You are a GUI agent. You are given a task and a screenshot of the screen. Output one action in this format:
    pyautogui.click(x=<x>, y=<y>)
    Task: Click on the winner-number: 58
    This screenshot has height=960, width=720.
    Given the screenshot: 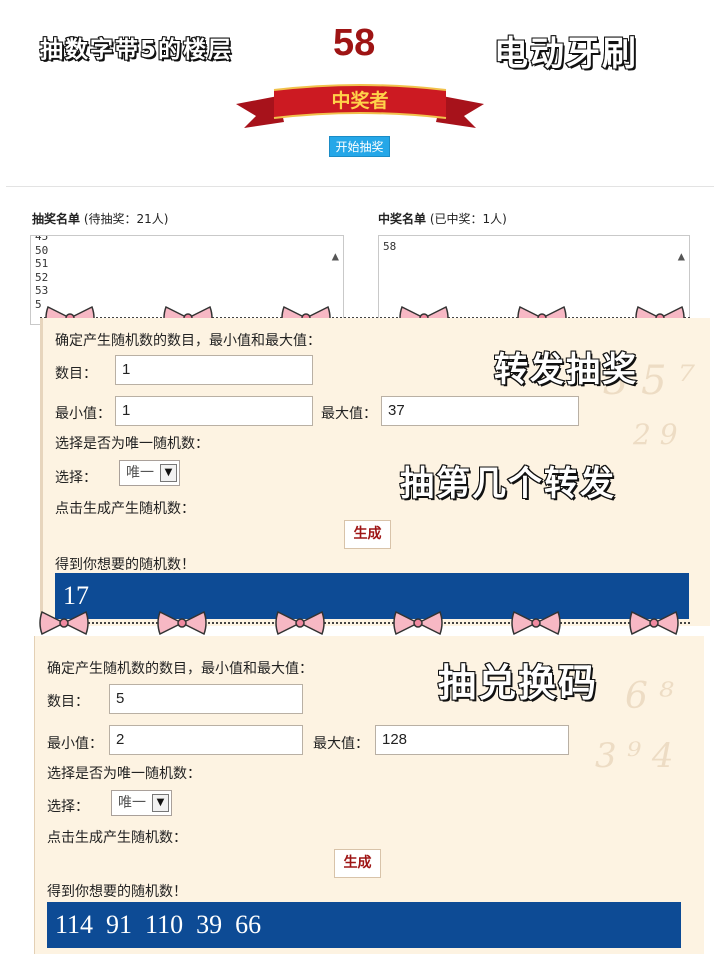 What is the action you would take?
    pyautogui.click(x=354, y=43)
    